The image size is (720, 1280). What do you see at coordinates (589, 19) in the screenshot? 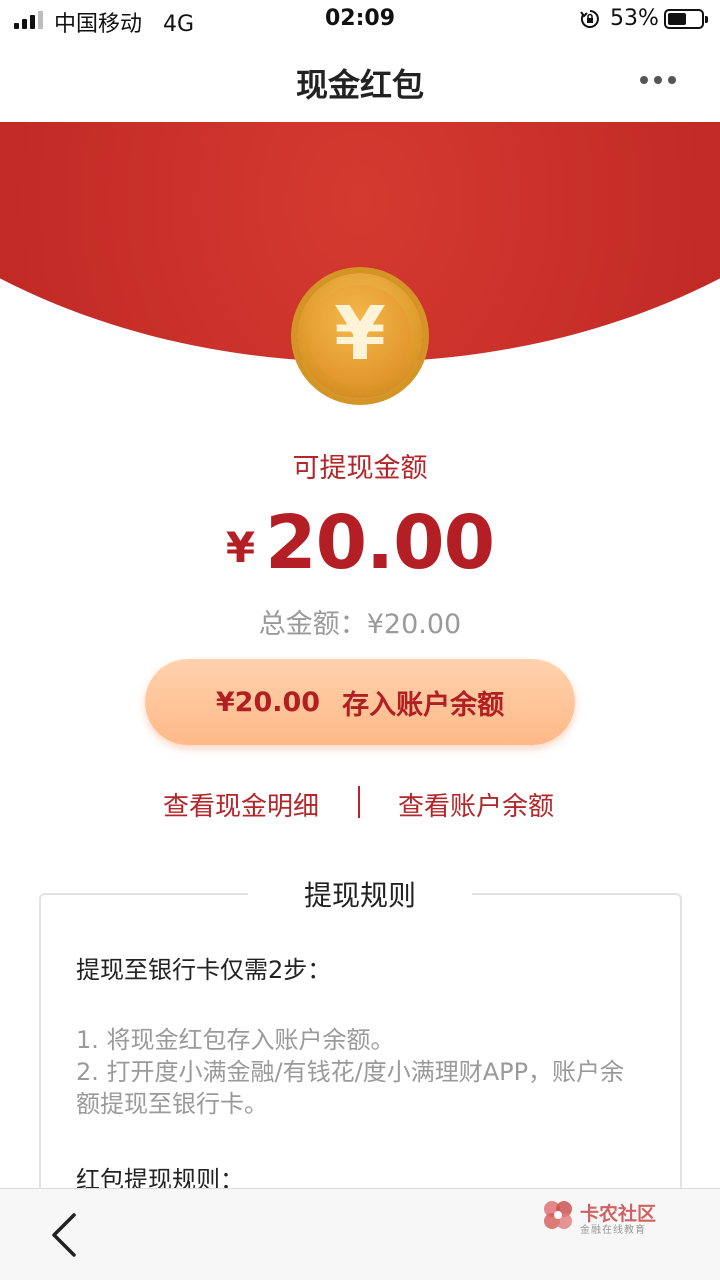
I see `rotation-lock-icon` at bounding box center [589, 19].